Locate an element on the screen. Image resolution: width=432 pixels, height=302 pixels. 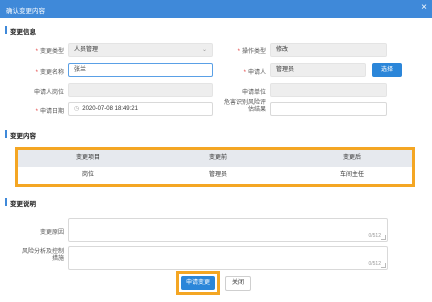
applicant-value: 管理员 is located at coordinates (285, 70).